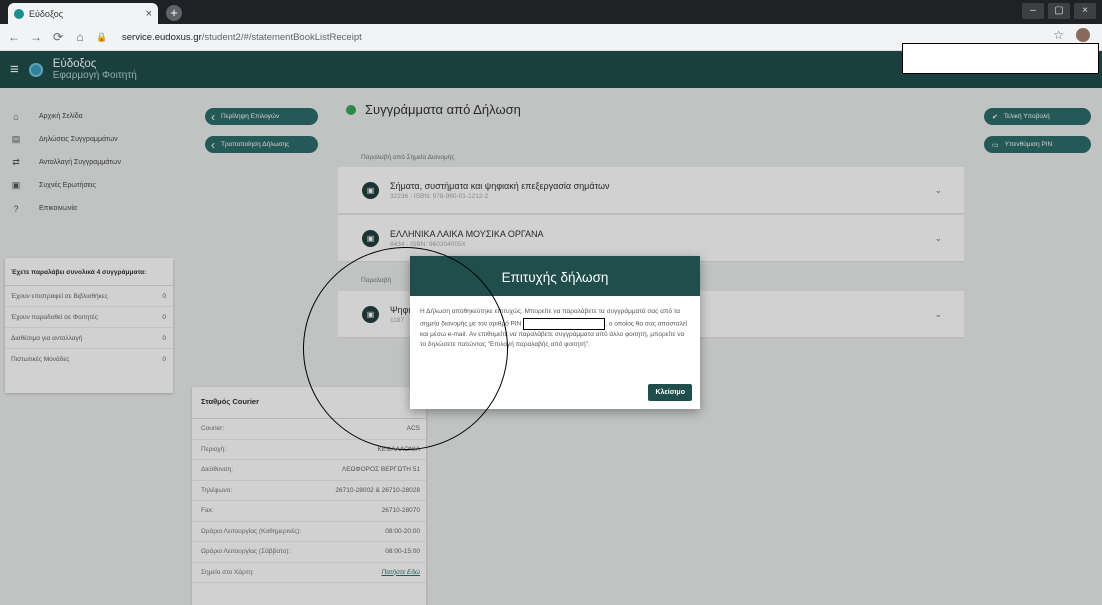 The image size is (1102, 605). What do you see at coordinates (408, 157) in the screenshot?
I see `pickup-section-label: Παραλαβή από Σημεία Διανομής` at bounding box center [408, 157].